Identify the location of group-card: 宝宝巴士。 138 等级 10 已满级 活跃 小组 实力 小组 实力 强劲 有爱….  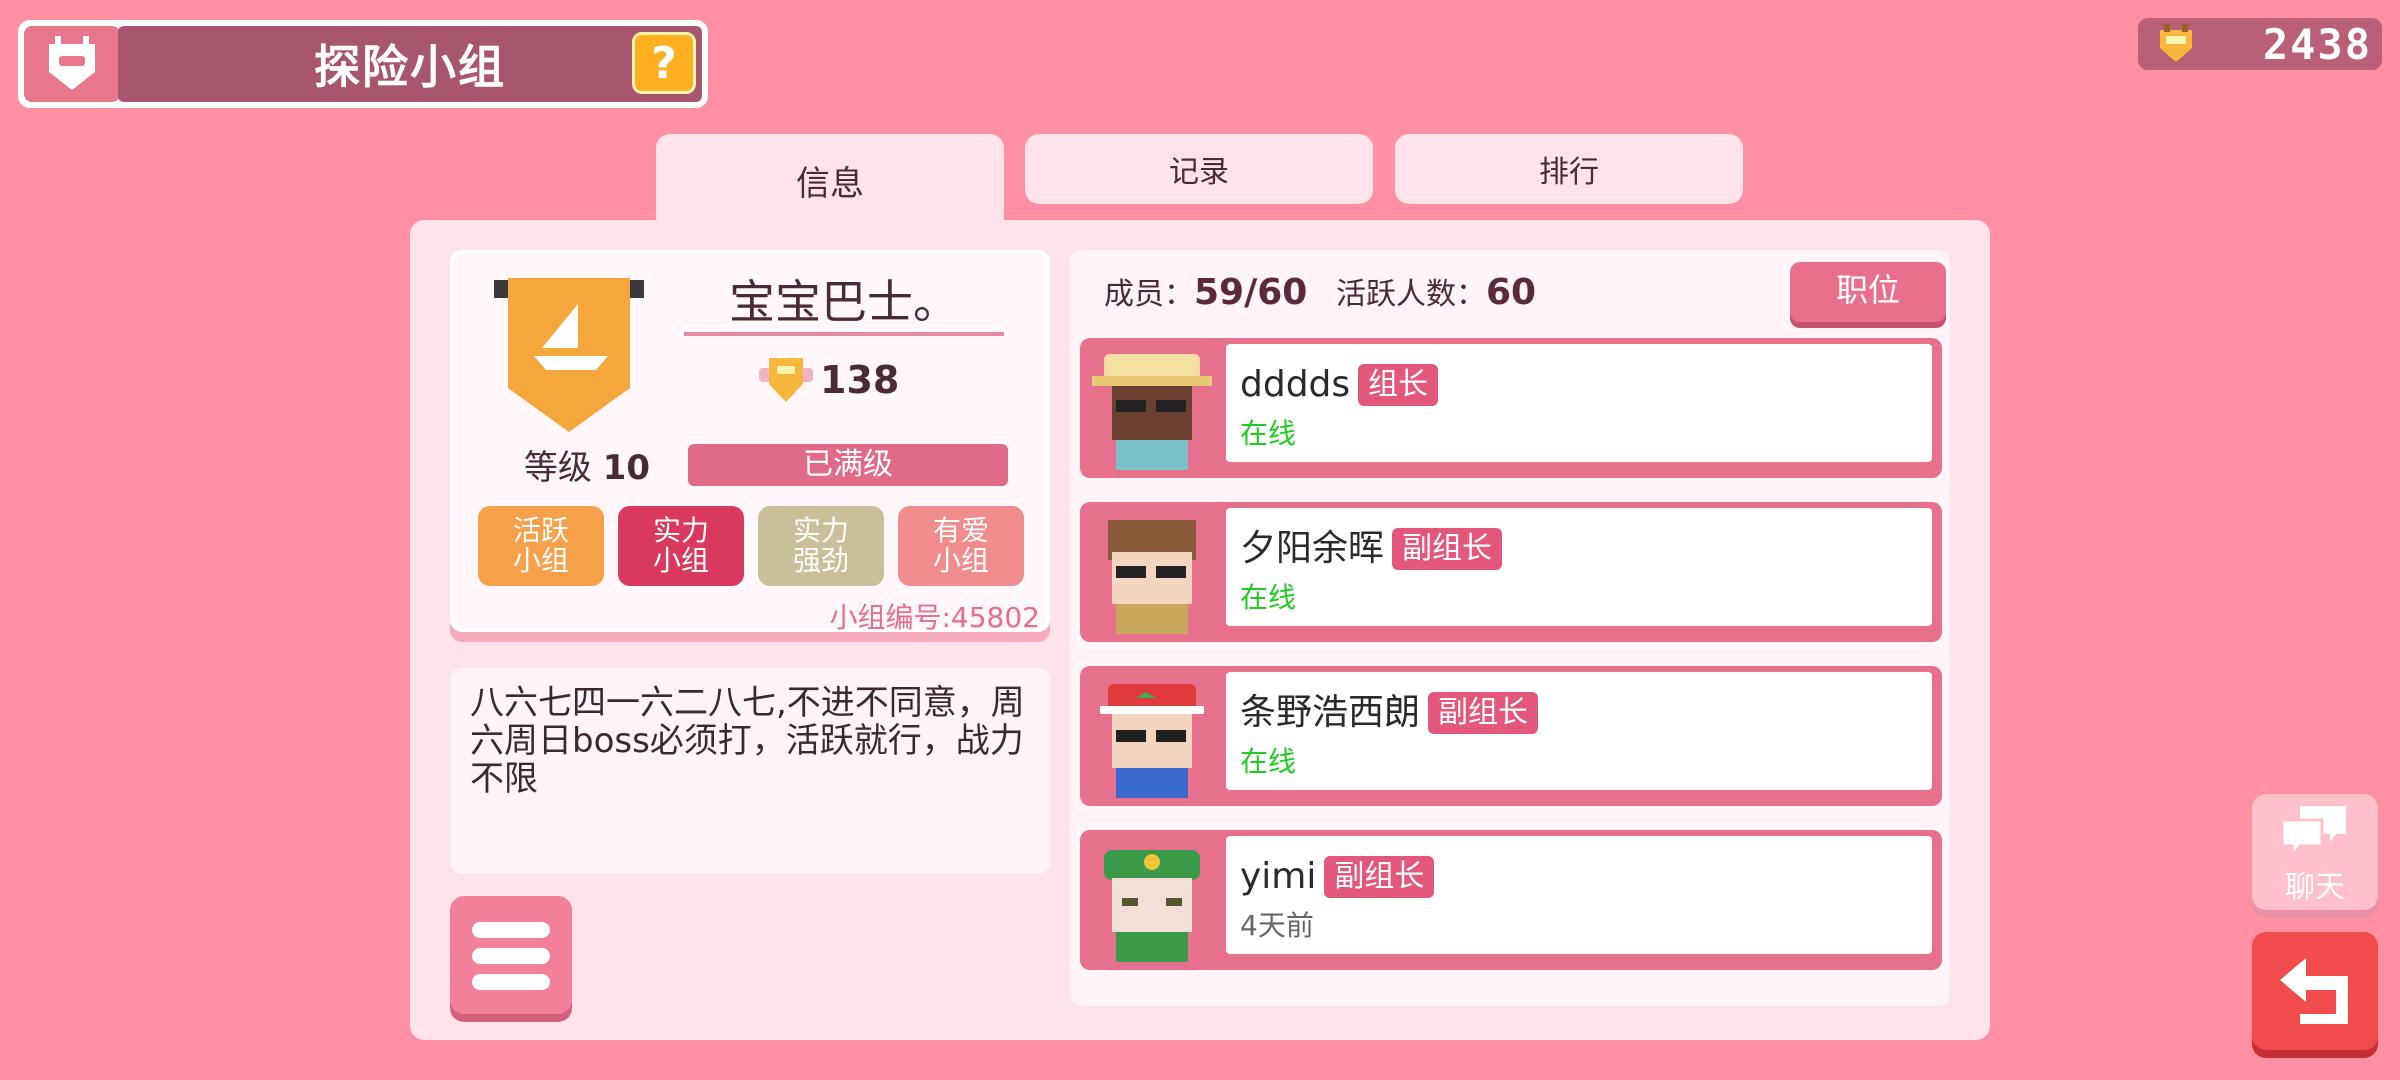
(750, 442).